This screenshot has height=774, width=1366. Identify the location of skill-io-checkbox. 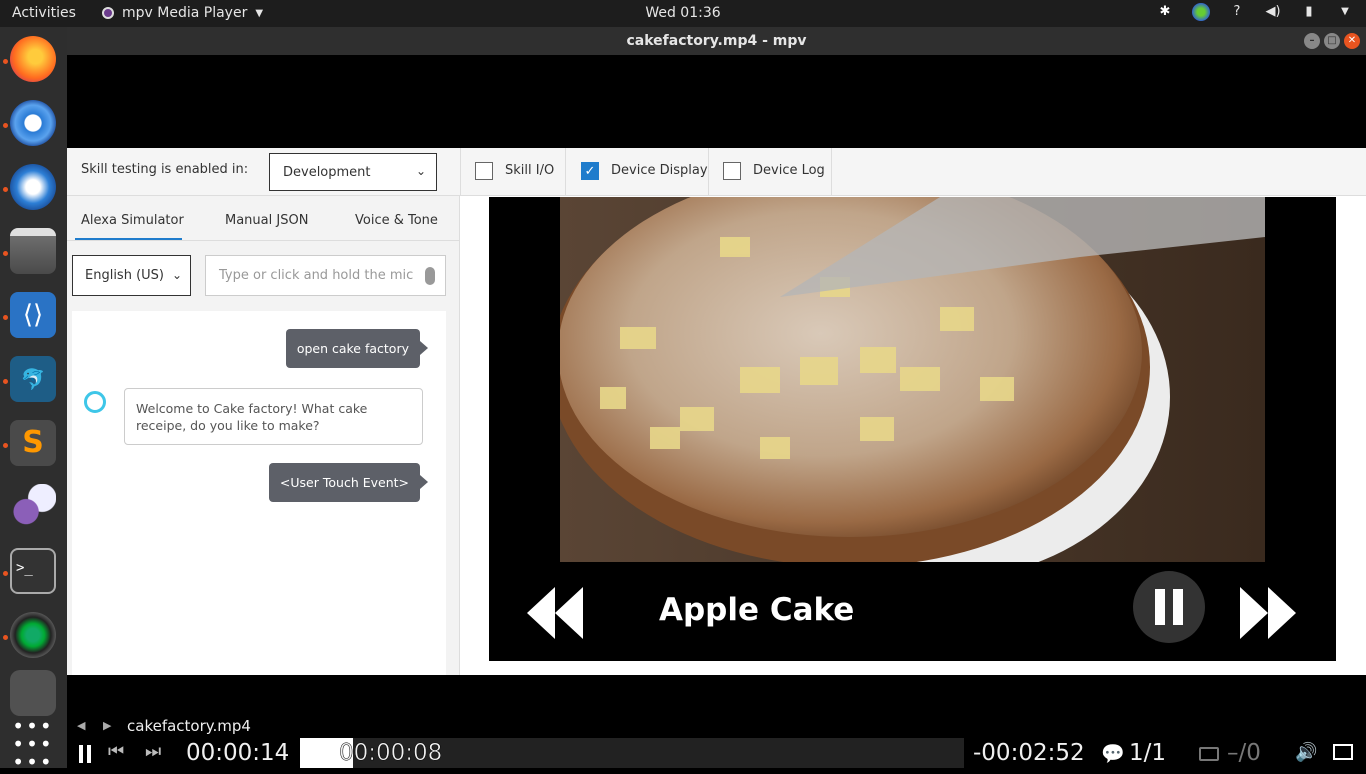
(484, 171).